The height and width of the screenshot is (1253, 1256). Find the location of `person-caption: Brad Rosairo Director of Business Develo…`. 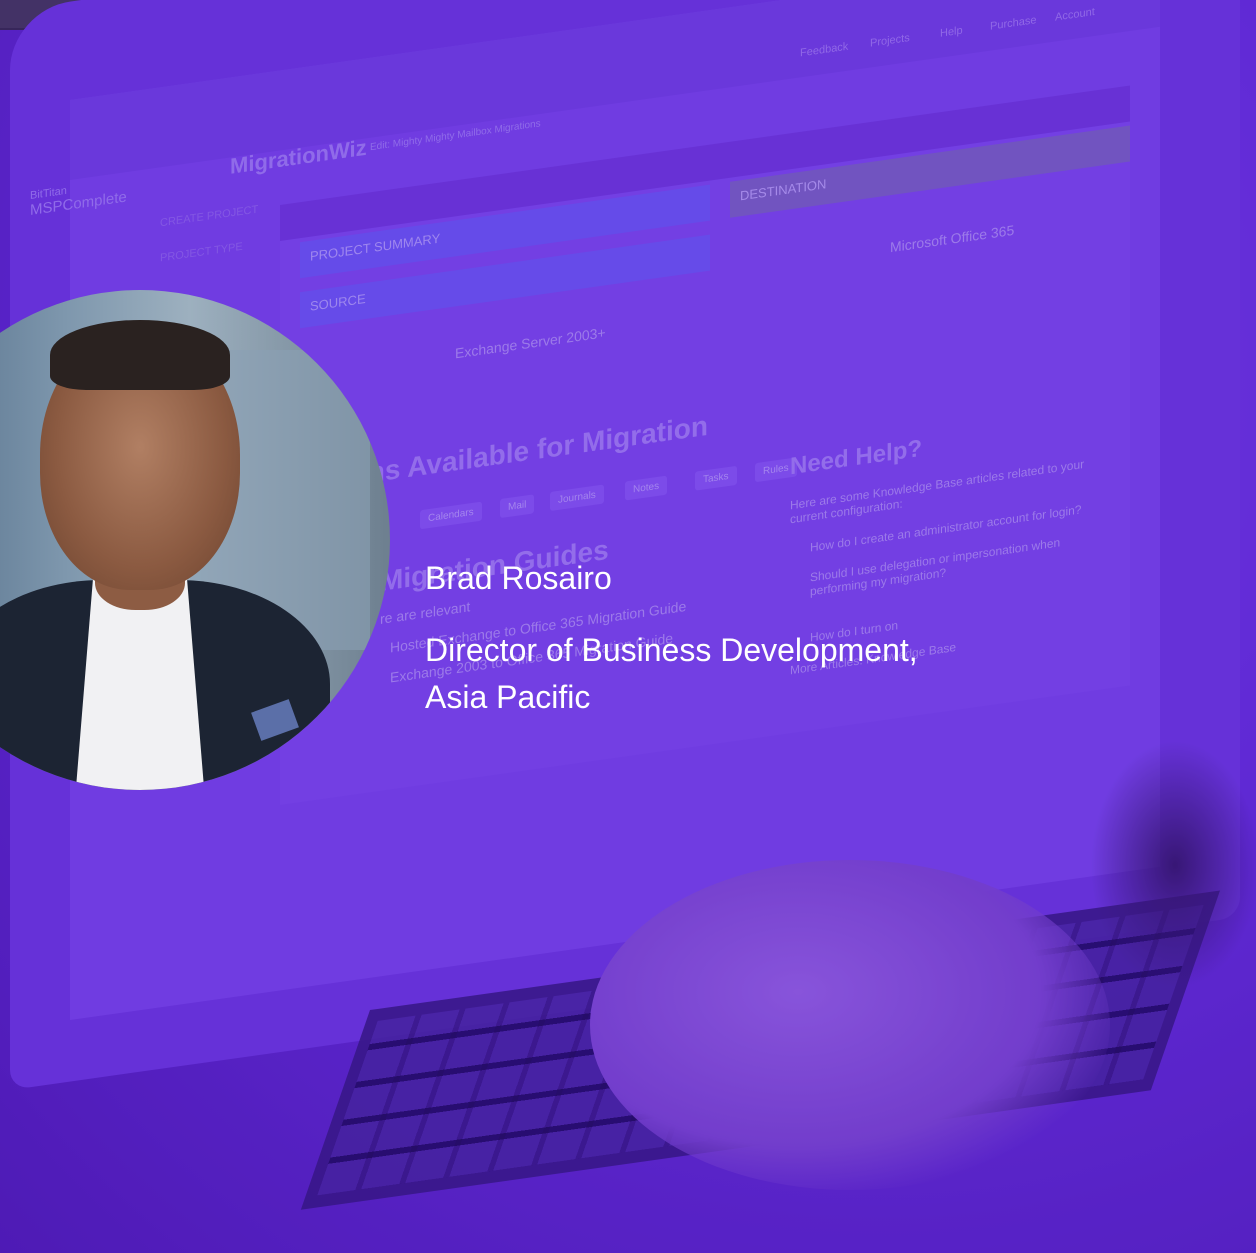

person-caption: Brad Rosairo Director of Business Develo… is located at coordinates (671, 638).